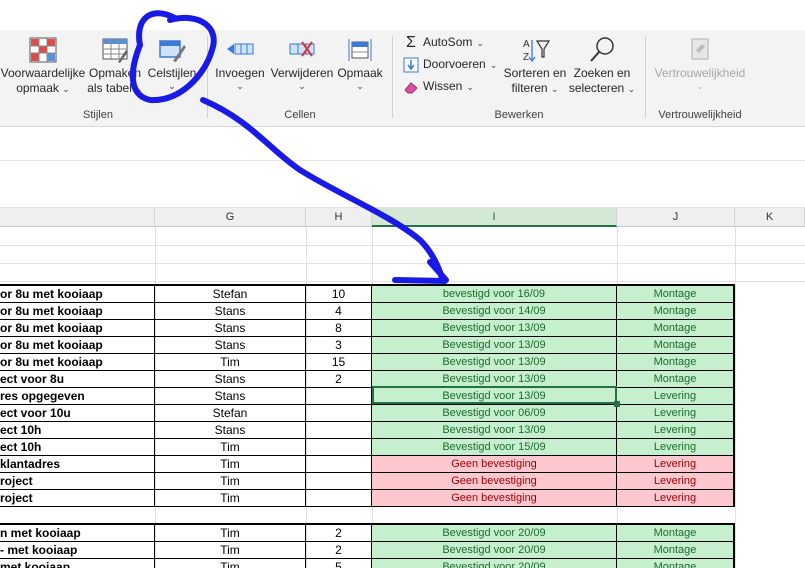 The image size is (805, 568). What do you see at coordinates (494, 311) in the screenshot?
I see `cell-confirmation: Bevestigd voor 14/09` at bounding box center [494, 311].